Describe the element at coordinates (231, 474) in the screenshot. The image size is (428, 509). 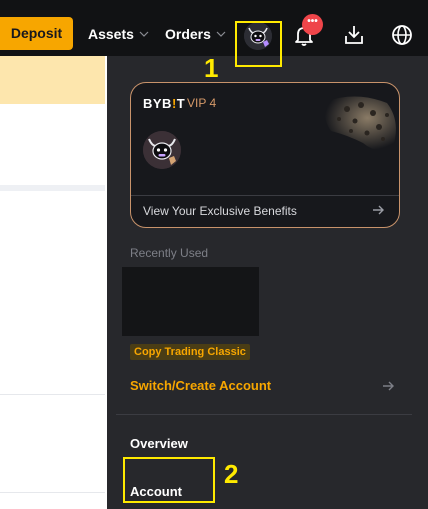
I see `annotation-number: 2` at that location.